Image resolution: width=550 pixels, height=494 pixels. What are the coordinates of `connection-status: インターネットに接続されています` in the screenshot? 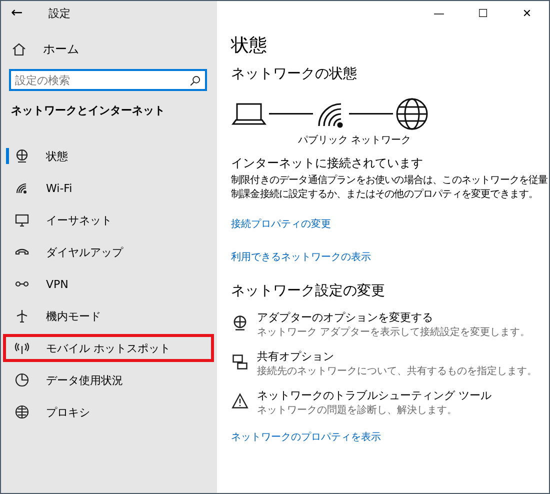 It's located at (327, 163).